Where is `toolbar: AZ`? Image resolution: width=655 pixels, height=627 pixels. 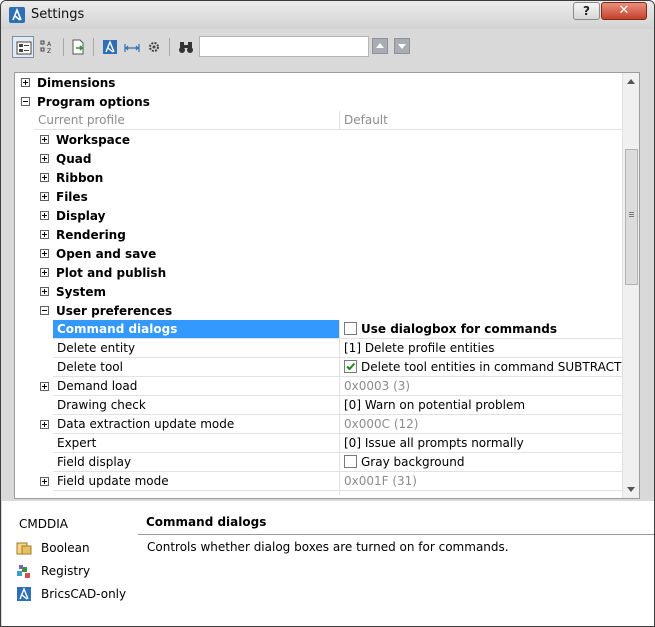 toolbar: AZ is located at coordinates (327, 46).